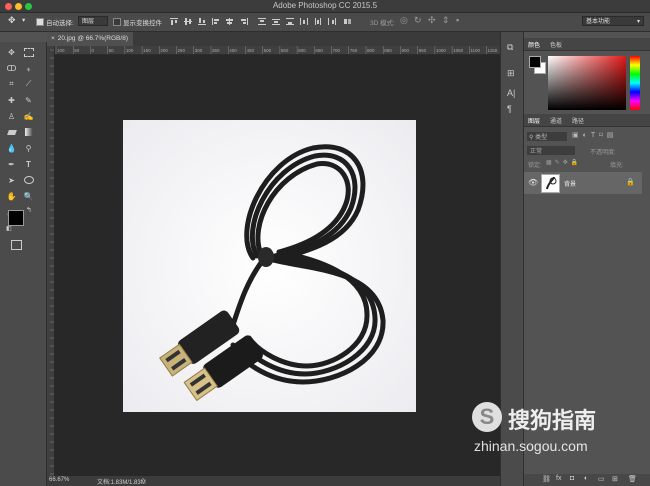  I want to click on new-layer-icon: ⊞, so click(615, 479).